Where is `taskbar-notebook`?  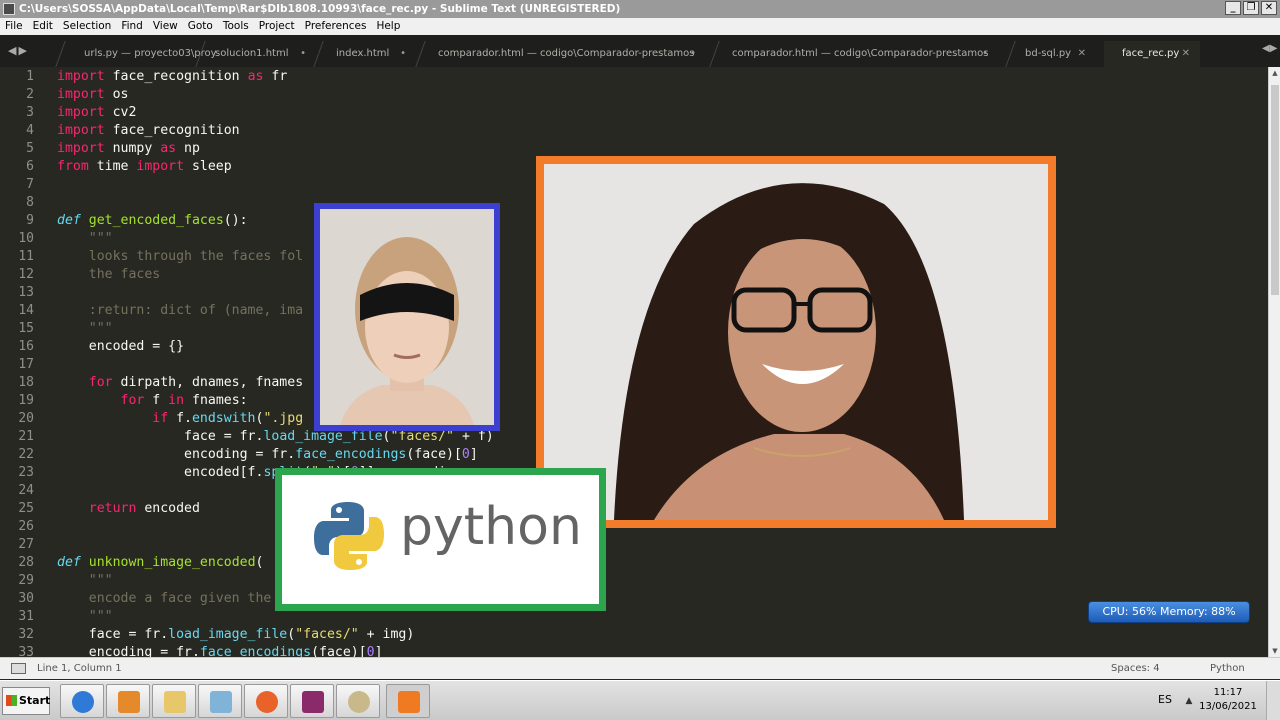
taskbar-notebook is located at coordinates (220, 701).